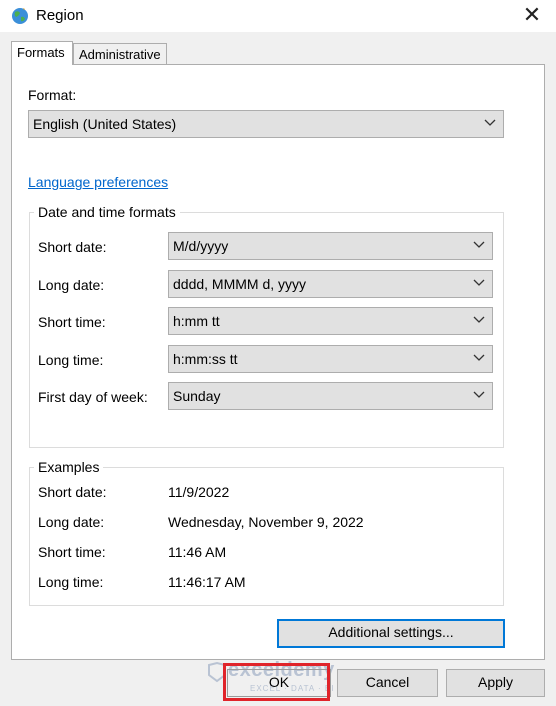 This screenshot has height=706, width=556. Describe the element at coordinates (71, 522) in the screenshot. I see `example-long-date-label: Long date:` at that location.